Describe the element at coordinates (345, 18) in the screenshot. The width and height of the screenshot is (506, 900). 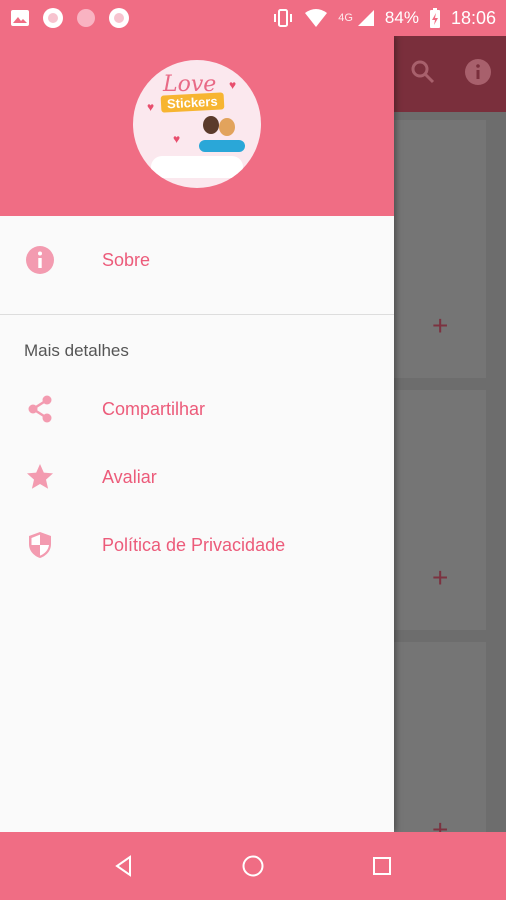
I see `network-type: 4G` at that location.